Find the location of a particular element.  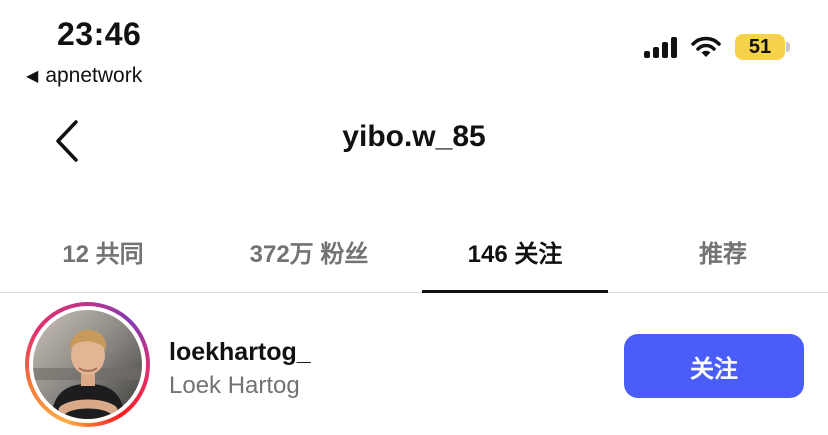

back-triangle-icon: ◀ is located at coordinates (32, 76).